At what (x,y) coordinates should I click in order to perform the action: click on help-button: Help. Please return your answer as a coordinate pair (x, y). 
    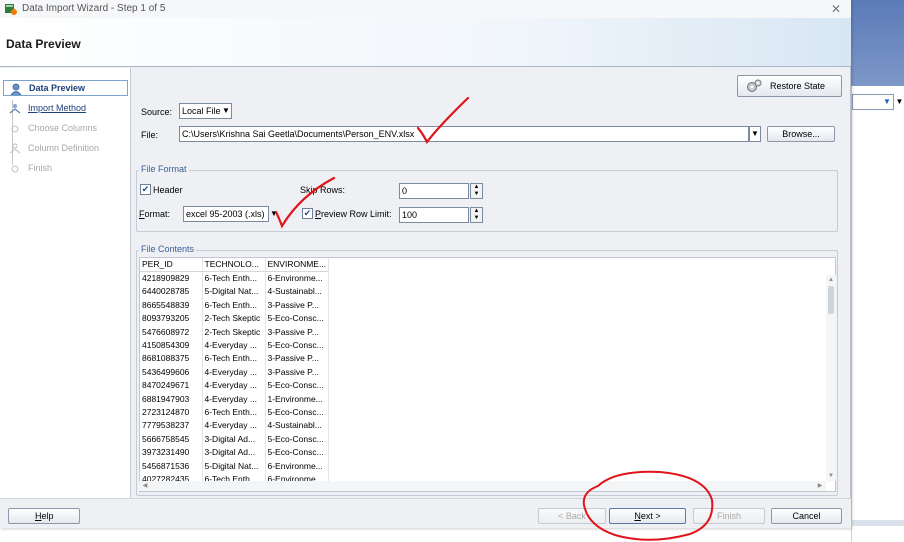
    Looking at the image, I should click on (44, 516).